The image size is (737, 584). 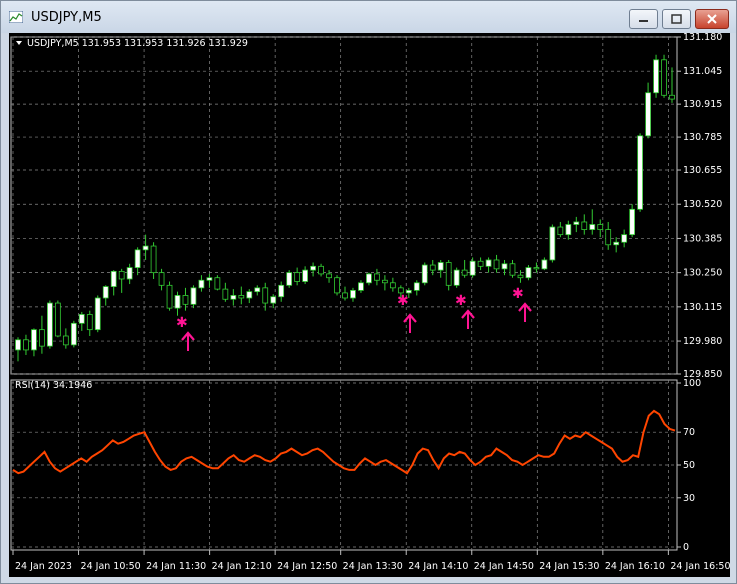 I want to click on collapse-triangle-icon, so click(x=19, y=43).